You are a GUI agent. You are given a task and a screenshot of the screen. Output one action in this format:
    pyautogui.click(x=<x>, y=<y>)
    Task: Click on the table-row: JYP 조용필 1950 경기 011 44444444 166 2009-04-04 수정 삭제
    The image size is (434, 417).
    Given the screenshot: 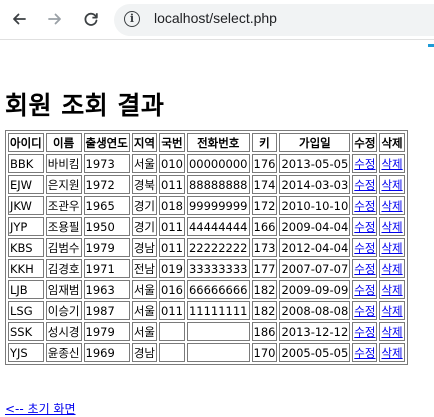 What is the action you would take?
    pyautogui.click(x=206, y=226)
    